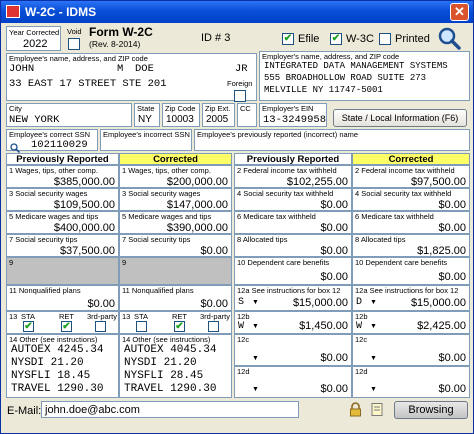 This screenshot has height=434, width=474. Describe the element at coordinates (431, 410) in the screenshot. I see `browsing-button: Browsing` at that location.